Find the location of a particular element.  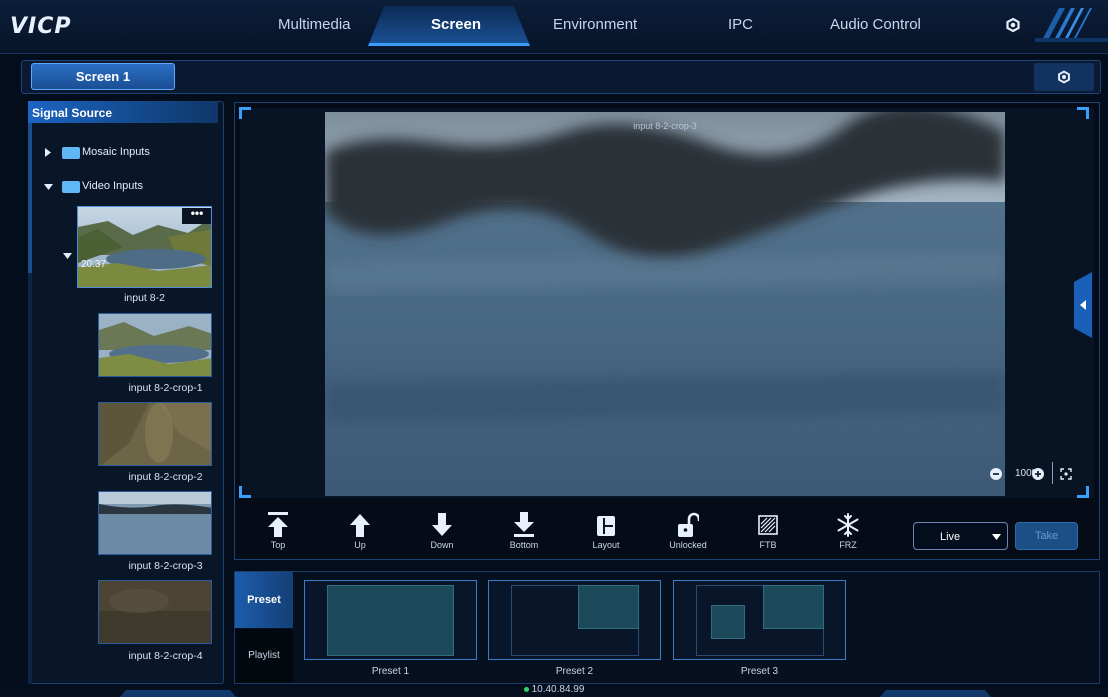

collapse-side-panel-button is located at coordinates (1083, 305).